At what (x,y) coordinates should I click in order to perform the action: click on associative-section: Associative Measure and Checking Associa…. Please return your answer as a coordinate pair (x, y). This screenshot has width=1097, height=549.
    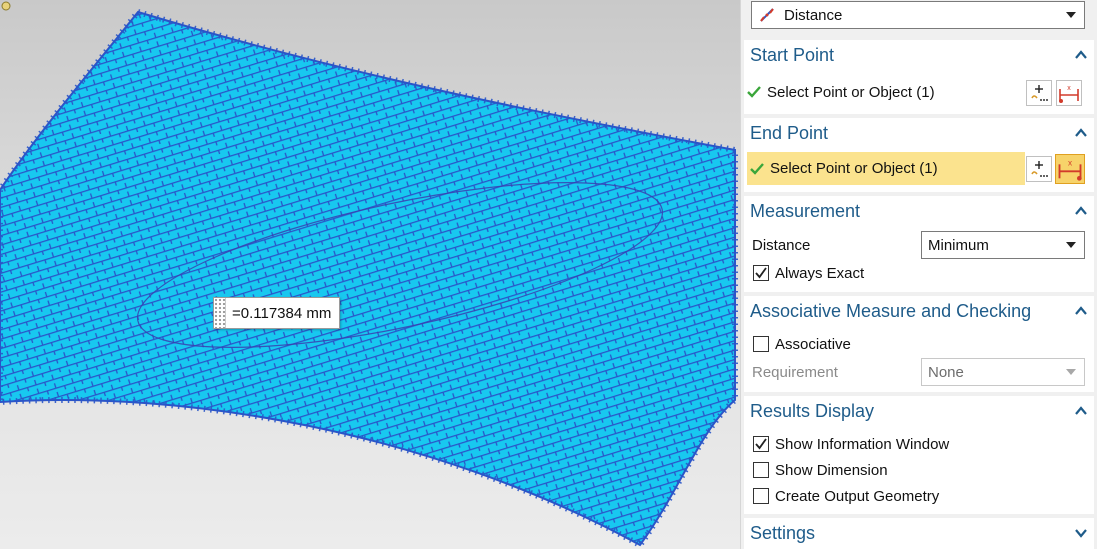
    Looking at the image, I should click on (919, 344).